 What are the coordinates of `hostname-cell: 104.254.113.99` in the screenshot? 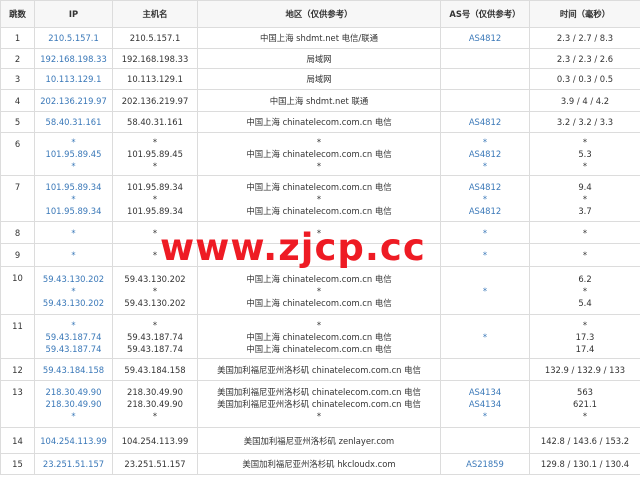 It's located at (155, 440).